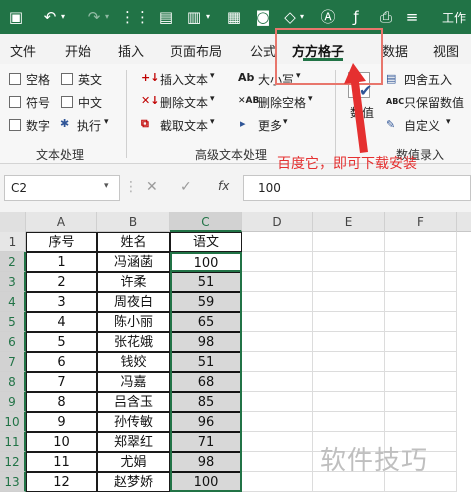 The image size is (471, 494). What do you see at coordinates (63, 16) in the screenshot?
I see `undo-dropdown-icon: ▾` at bounding box center [63, 16].